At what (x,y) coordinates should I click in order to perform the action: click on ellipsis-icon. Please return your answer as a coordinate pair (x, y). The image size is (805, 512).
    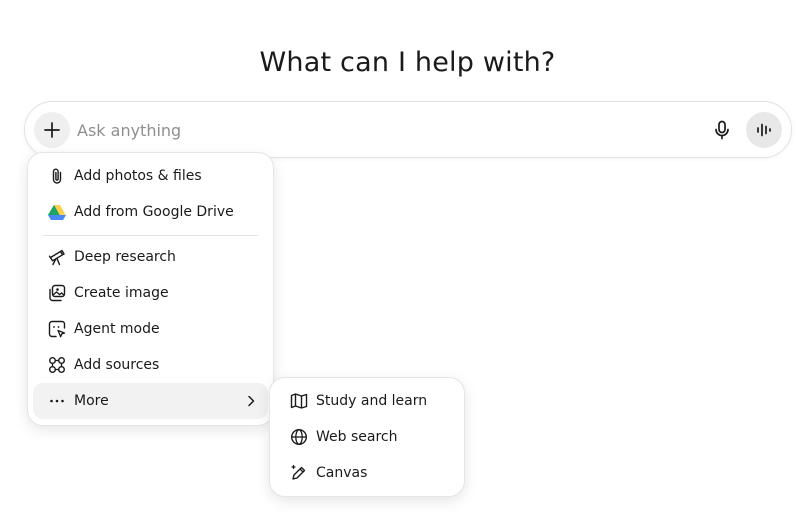
    Looking at the image, I should click on (57, 401).